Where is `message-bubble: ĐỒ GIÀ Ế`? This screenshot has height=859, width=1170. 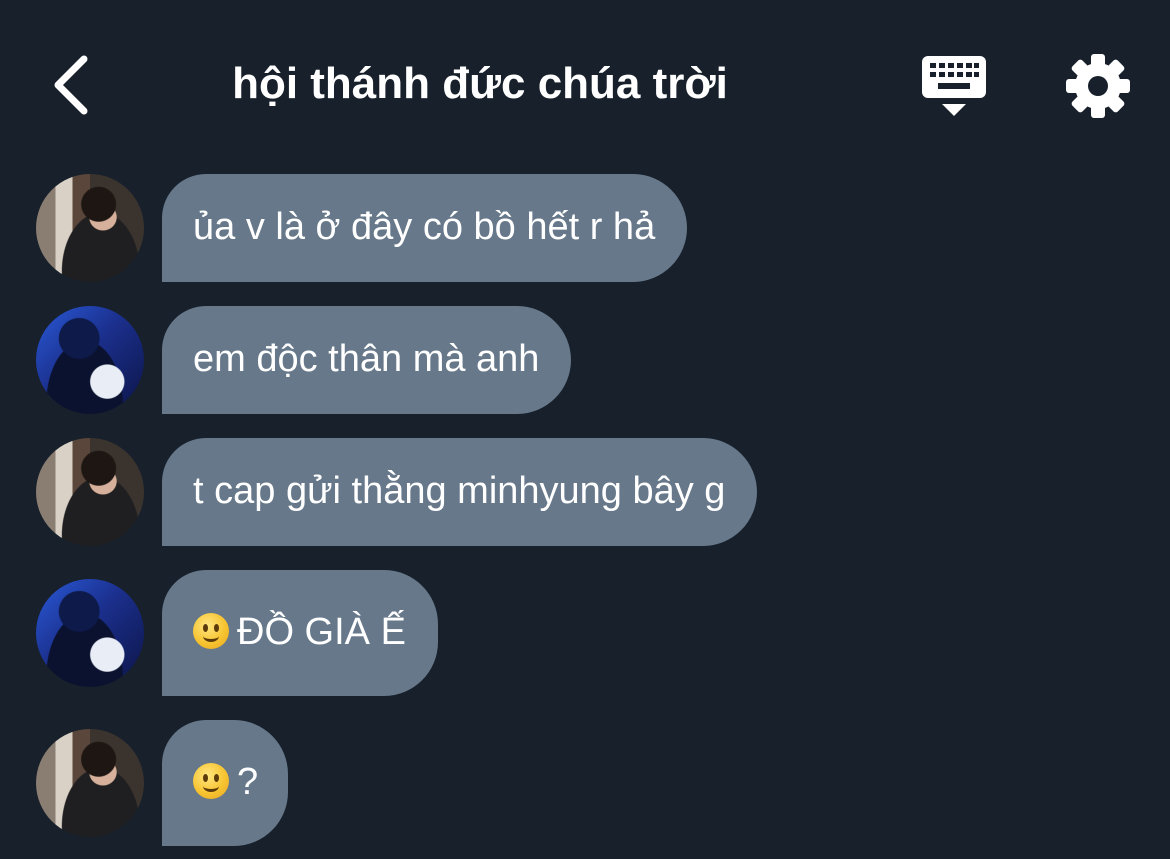 message-bubble: ĐỒ GIÀ Ế is located at coordinates (300, 633).